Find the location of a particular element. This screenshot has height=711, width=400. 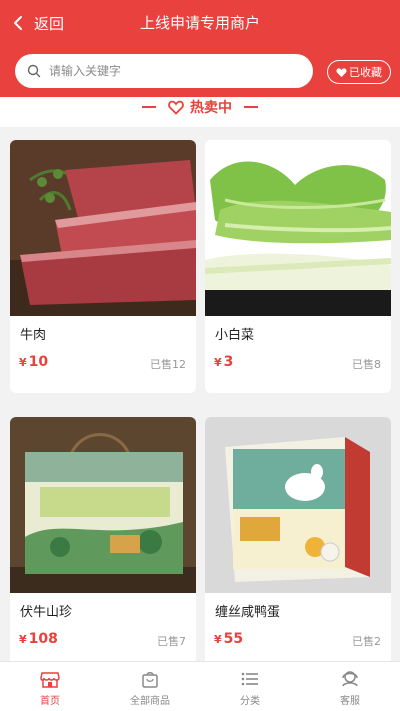

tab-label: 首页 is located at coordinates (50, 701).